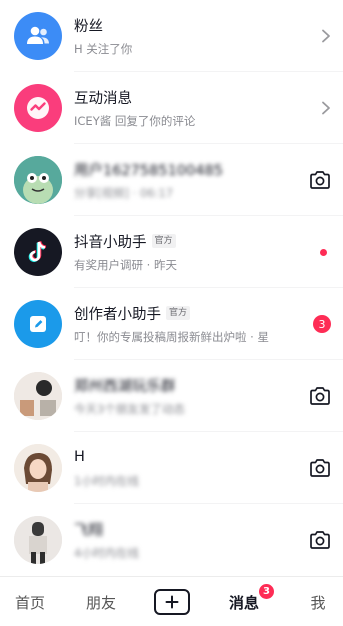 The height and width of the screenshot is (626, 343). I want to click on item-subtitle: 有奖用户调研 · 昨天, so click(125, 265).